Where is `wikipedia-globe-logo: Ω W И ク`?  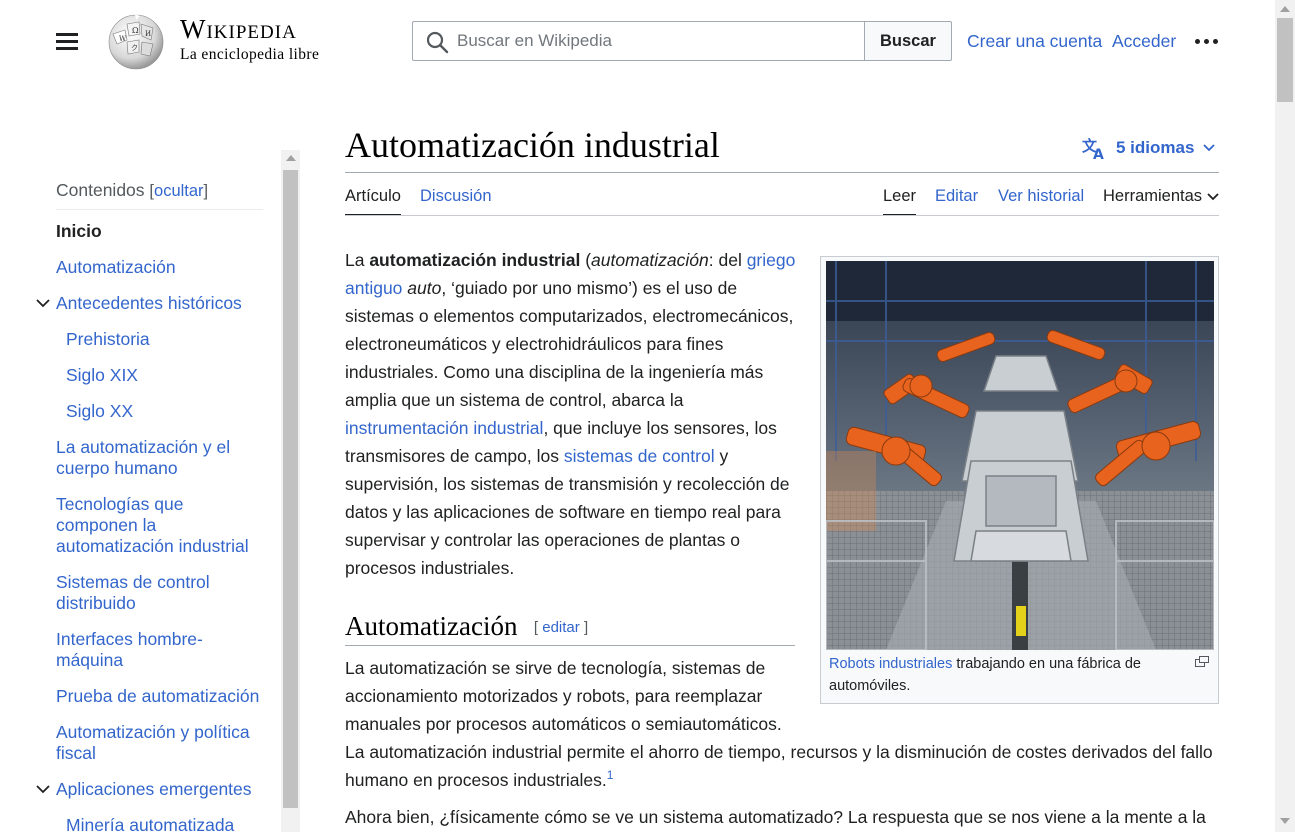
wikipedia-globe-logo: Ω W И ク is located at coordinates (136, 41).